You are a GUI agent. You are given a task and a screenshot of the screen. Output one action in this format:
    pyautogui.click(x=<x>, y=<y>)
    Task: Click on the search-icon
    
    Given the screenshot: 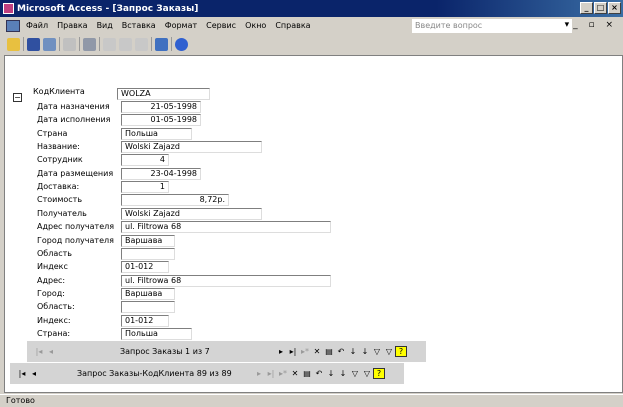 What is the action you would take?
    pyautogui.click(x=49, y=44)
    